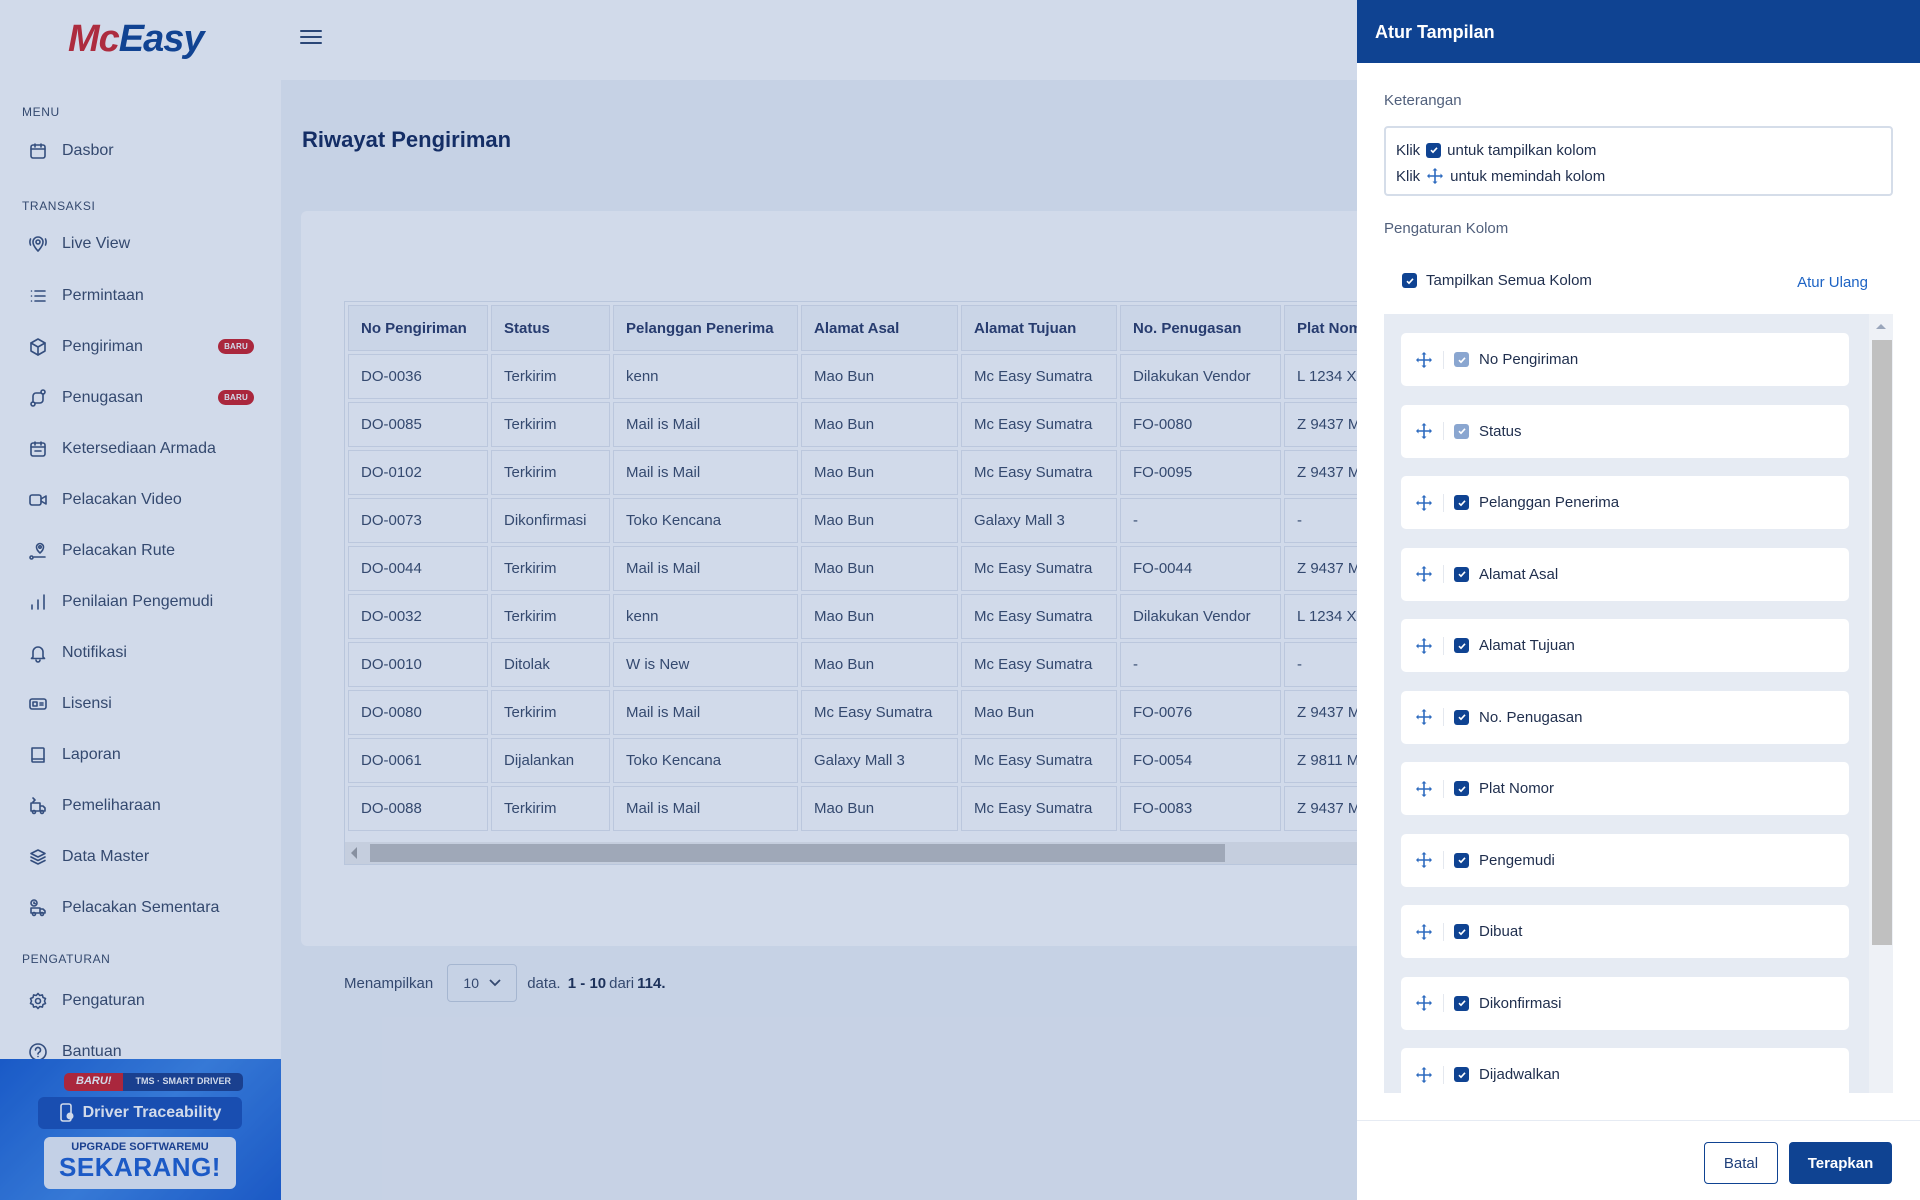 Image resolution: width=1920 pixels, height=1200 pixels. What do you see at coordinates (1741, 1163) in the screenshot?
I see `cancel-button: Batal` at bounding box center [1741, 1163].